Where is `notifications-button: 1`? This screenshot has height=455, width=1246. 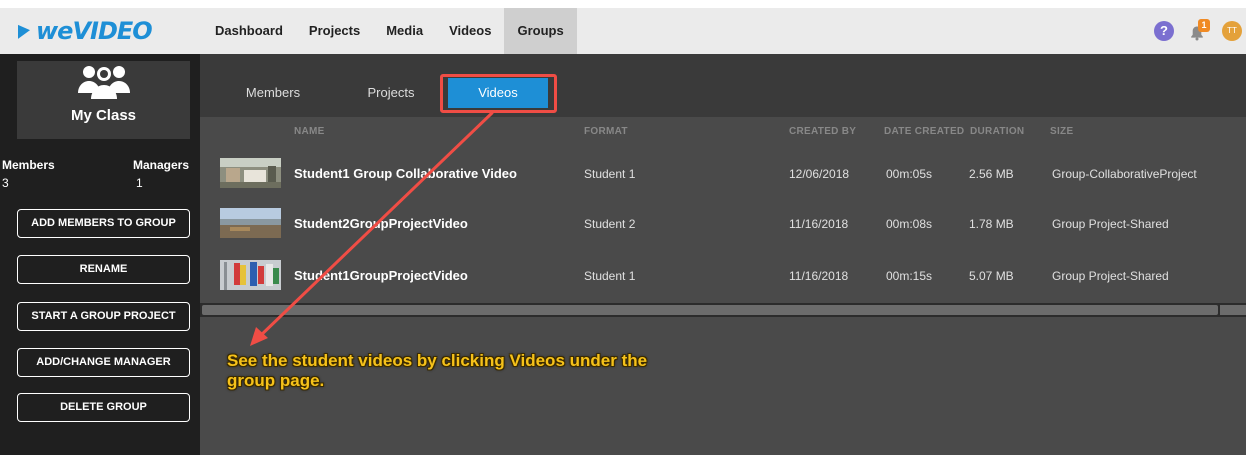
notifications-button: 1 is located at coordinates (1198, 31).